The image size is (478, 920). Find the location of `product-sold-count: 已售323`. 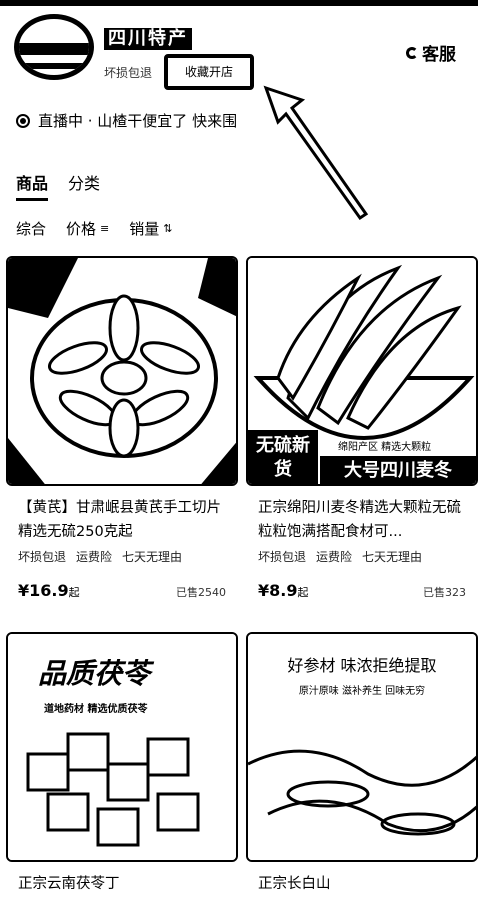

product-sold-count: 已售323 is located at coordinates (444, 592).